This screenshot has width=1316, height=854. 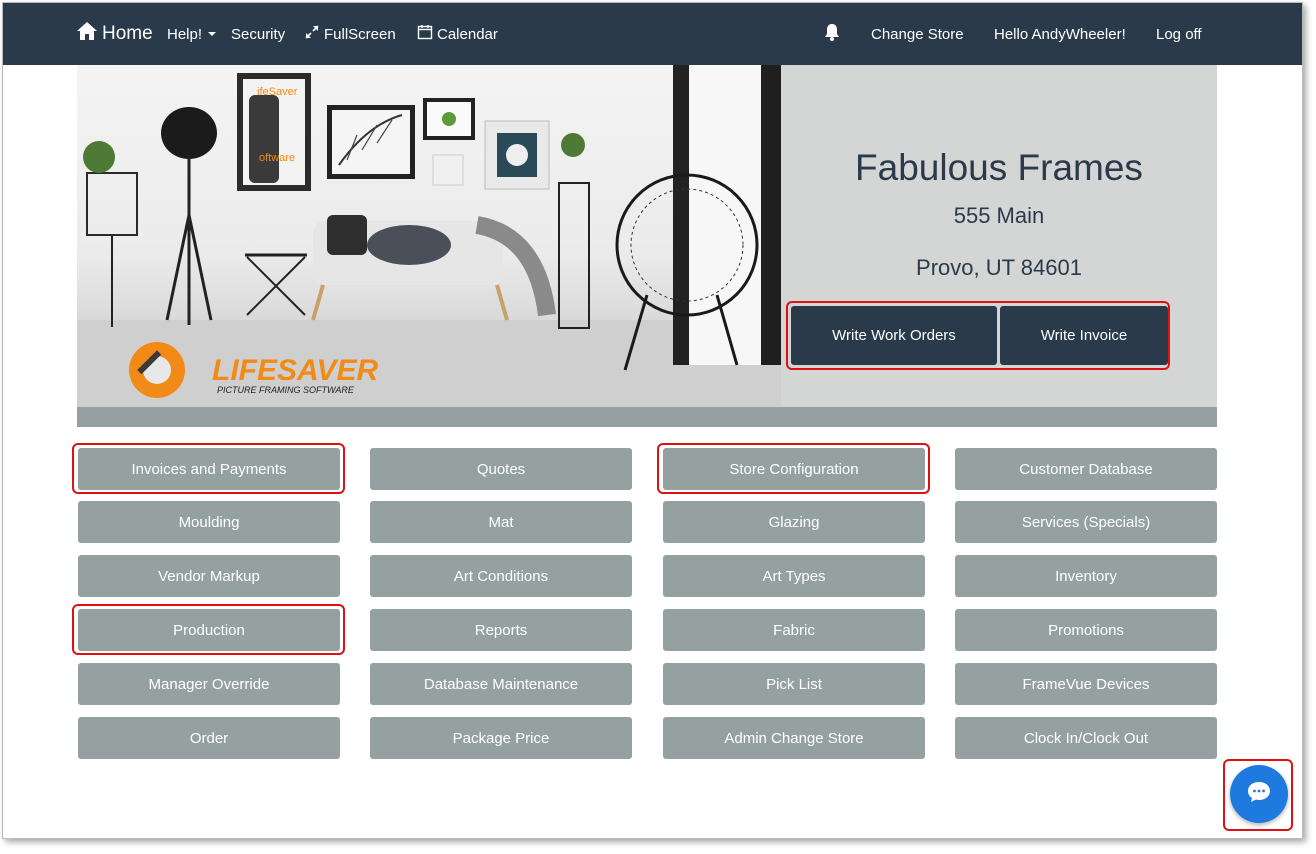 I want to click on menu-fabric: Fabric, so click(x=794, y=630).